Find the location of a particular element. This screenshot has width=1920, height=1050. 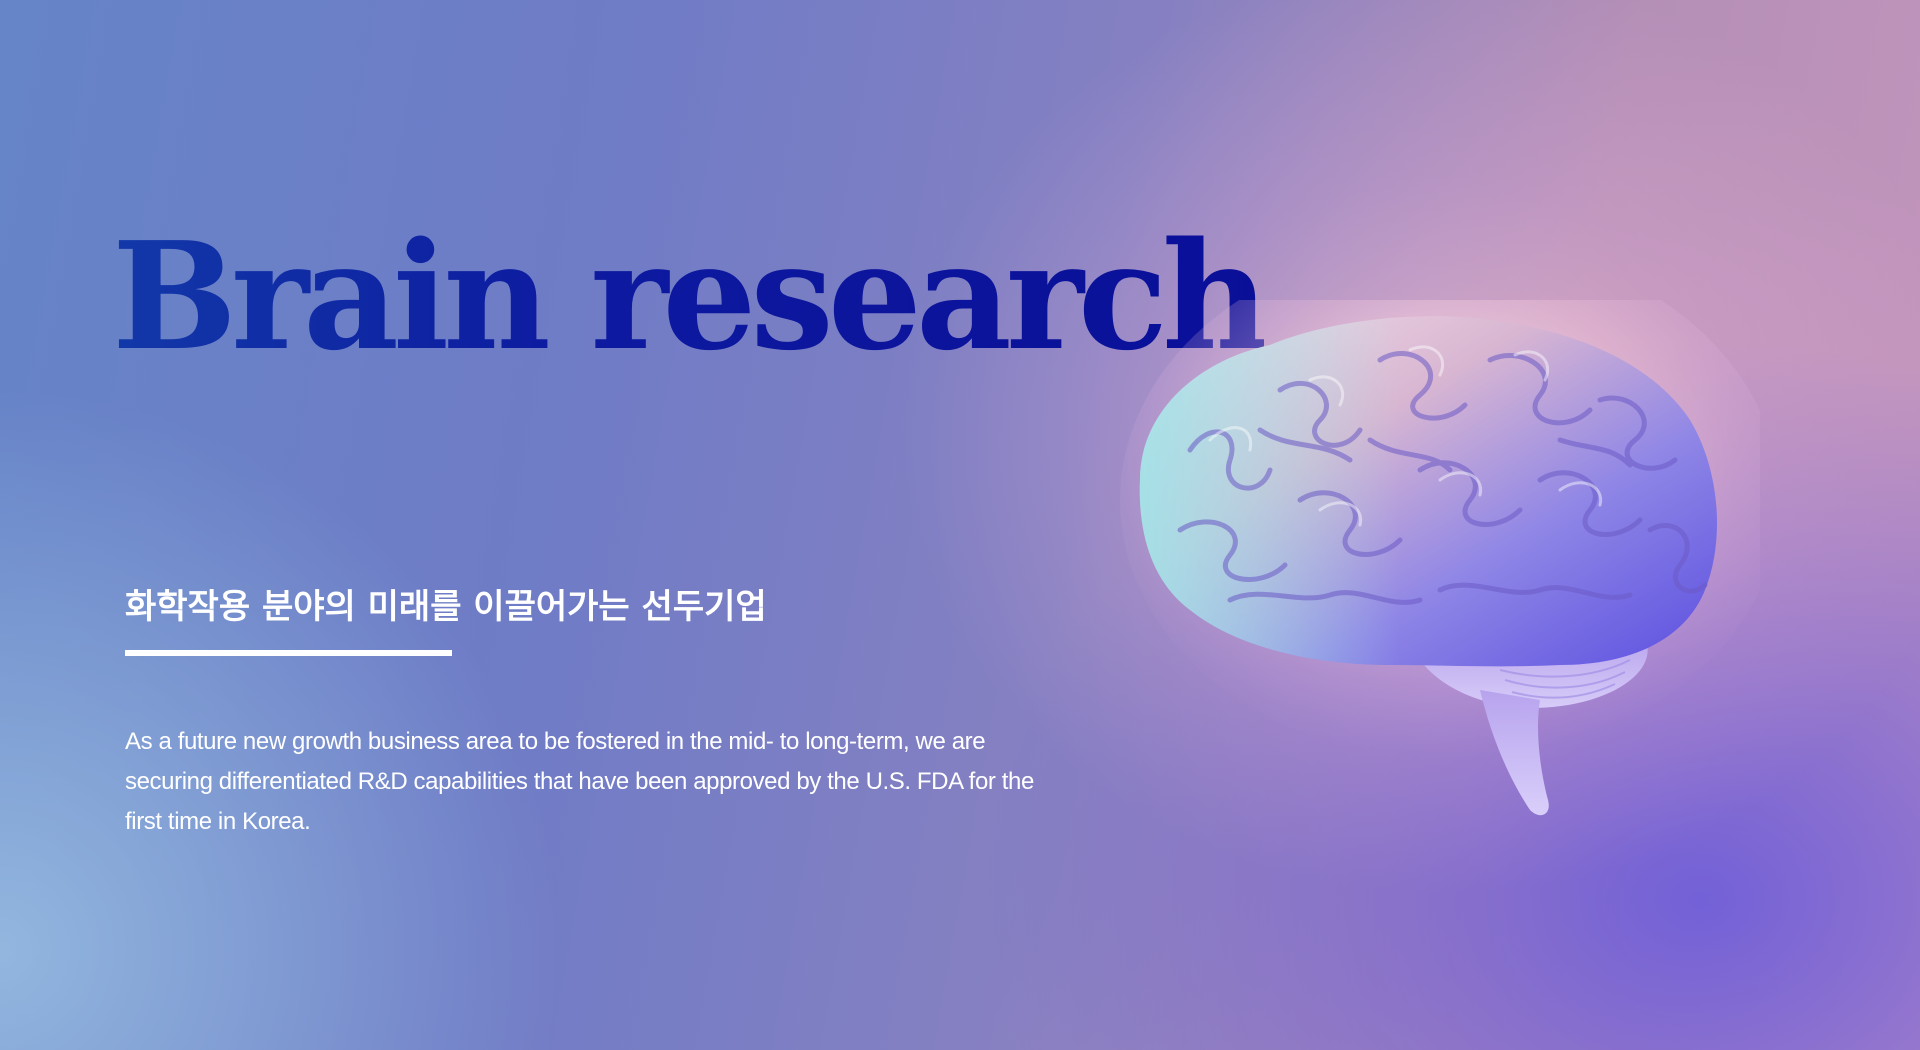

subtitle-underline is located at coordinates (288, 653).